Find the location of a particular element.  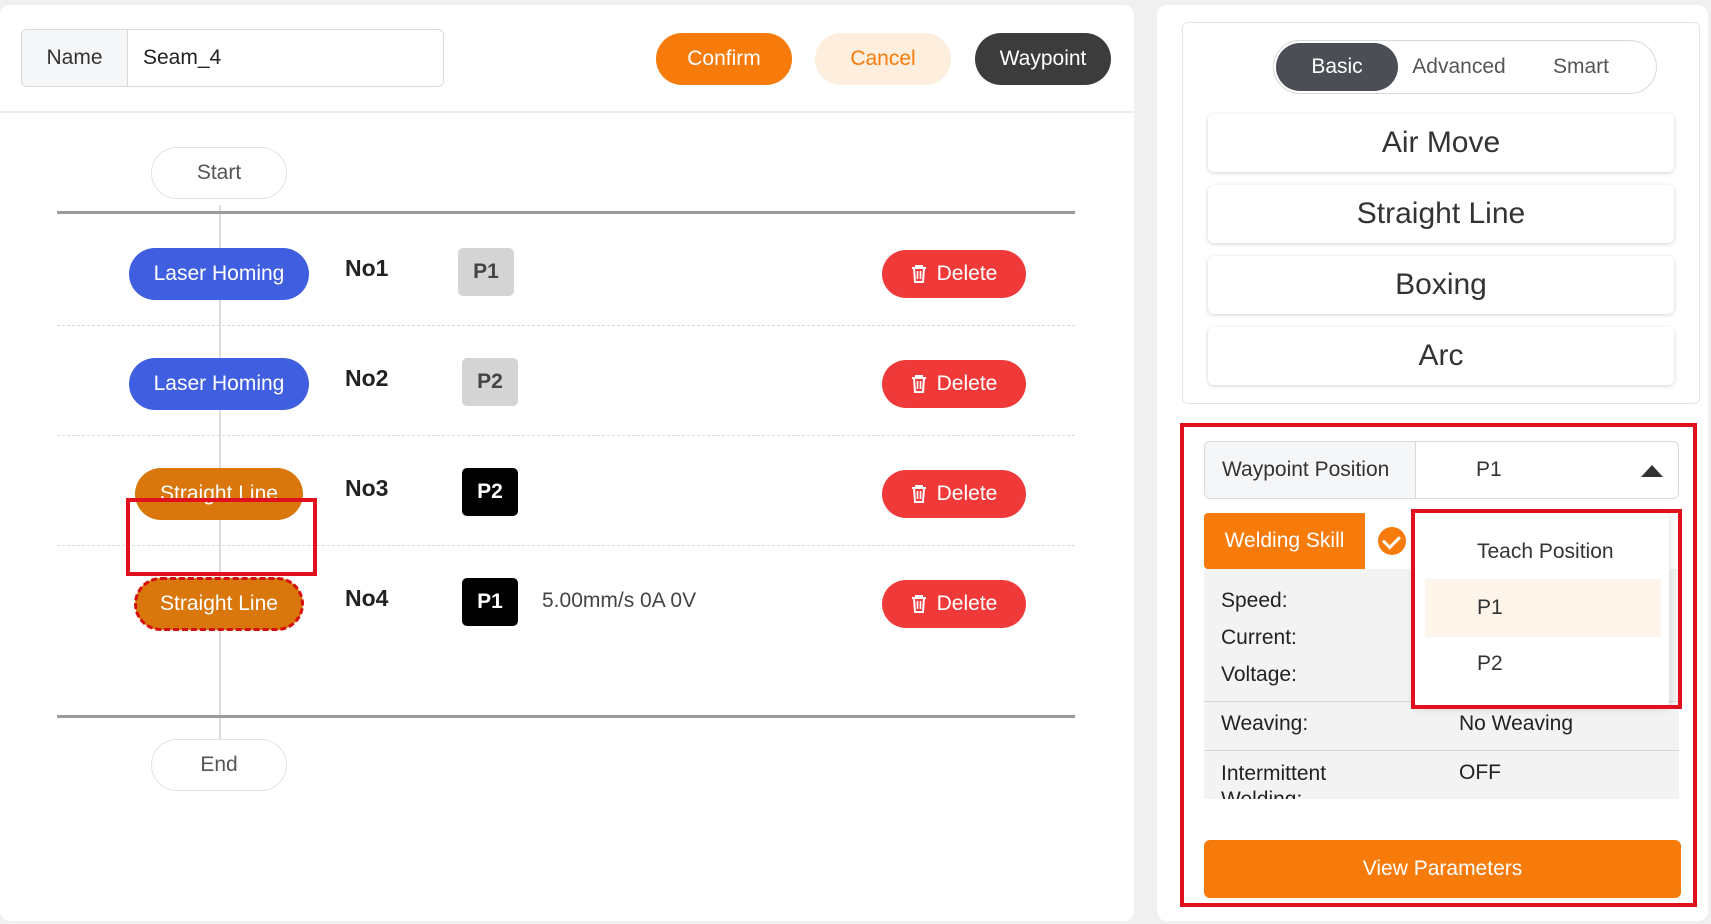

editor-toolbar: Name Confirm Cancel Waypoint is located at coordinates (567, 59).